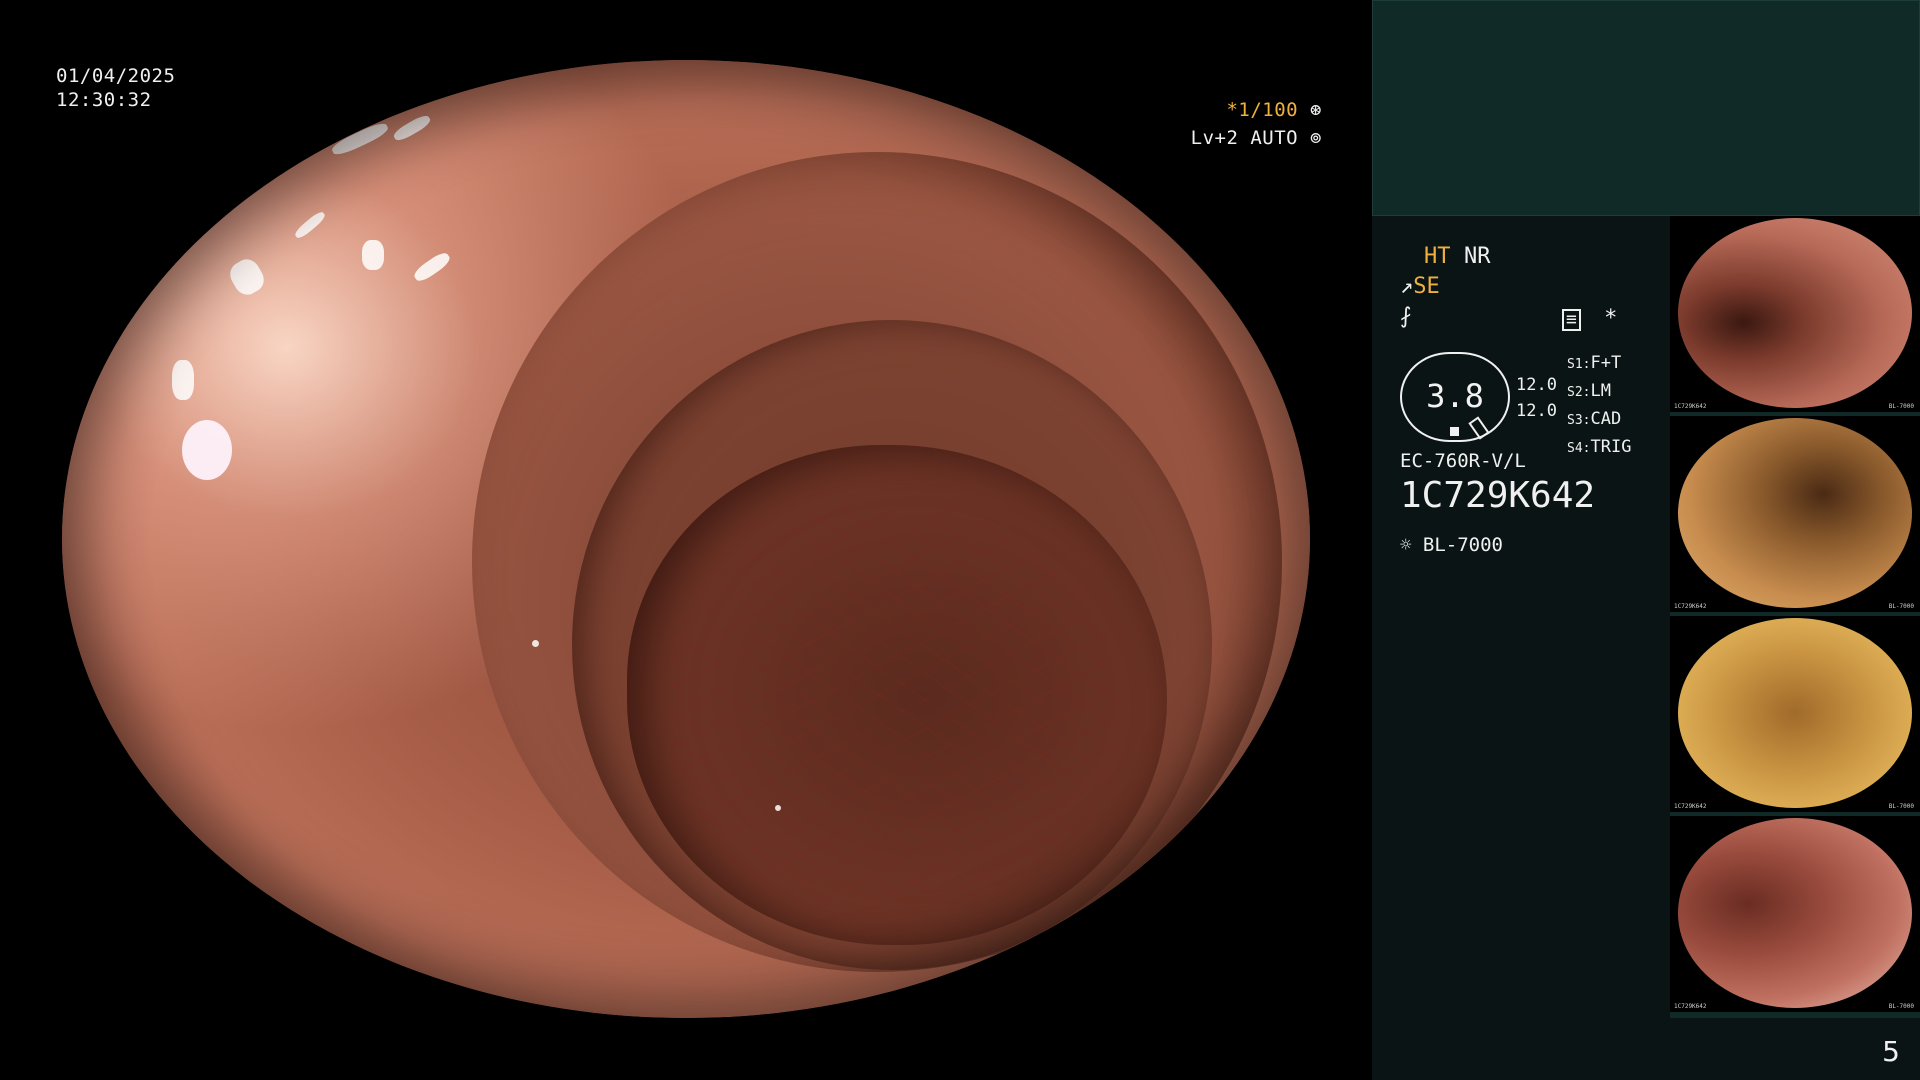 The image size is (1920, 1080). I want to click on gauge-needle-icon, so click(1479, 428).